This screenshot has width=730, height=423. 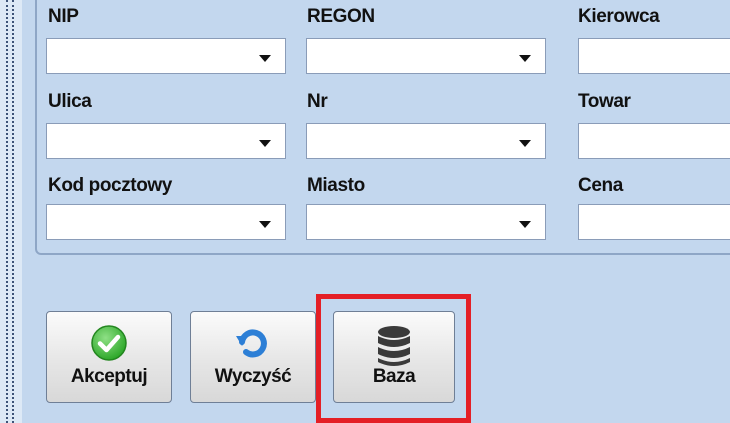 What do you see at coordinates (654, 222) in the screenshot?
I see `cena-field` at bounding box center [654, 222].